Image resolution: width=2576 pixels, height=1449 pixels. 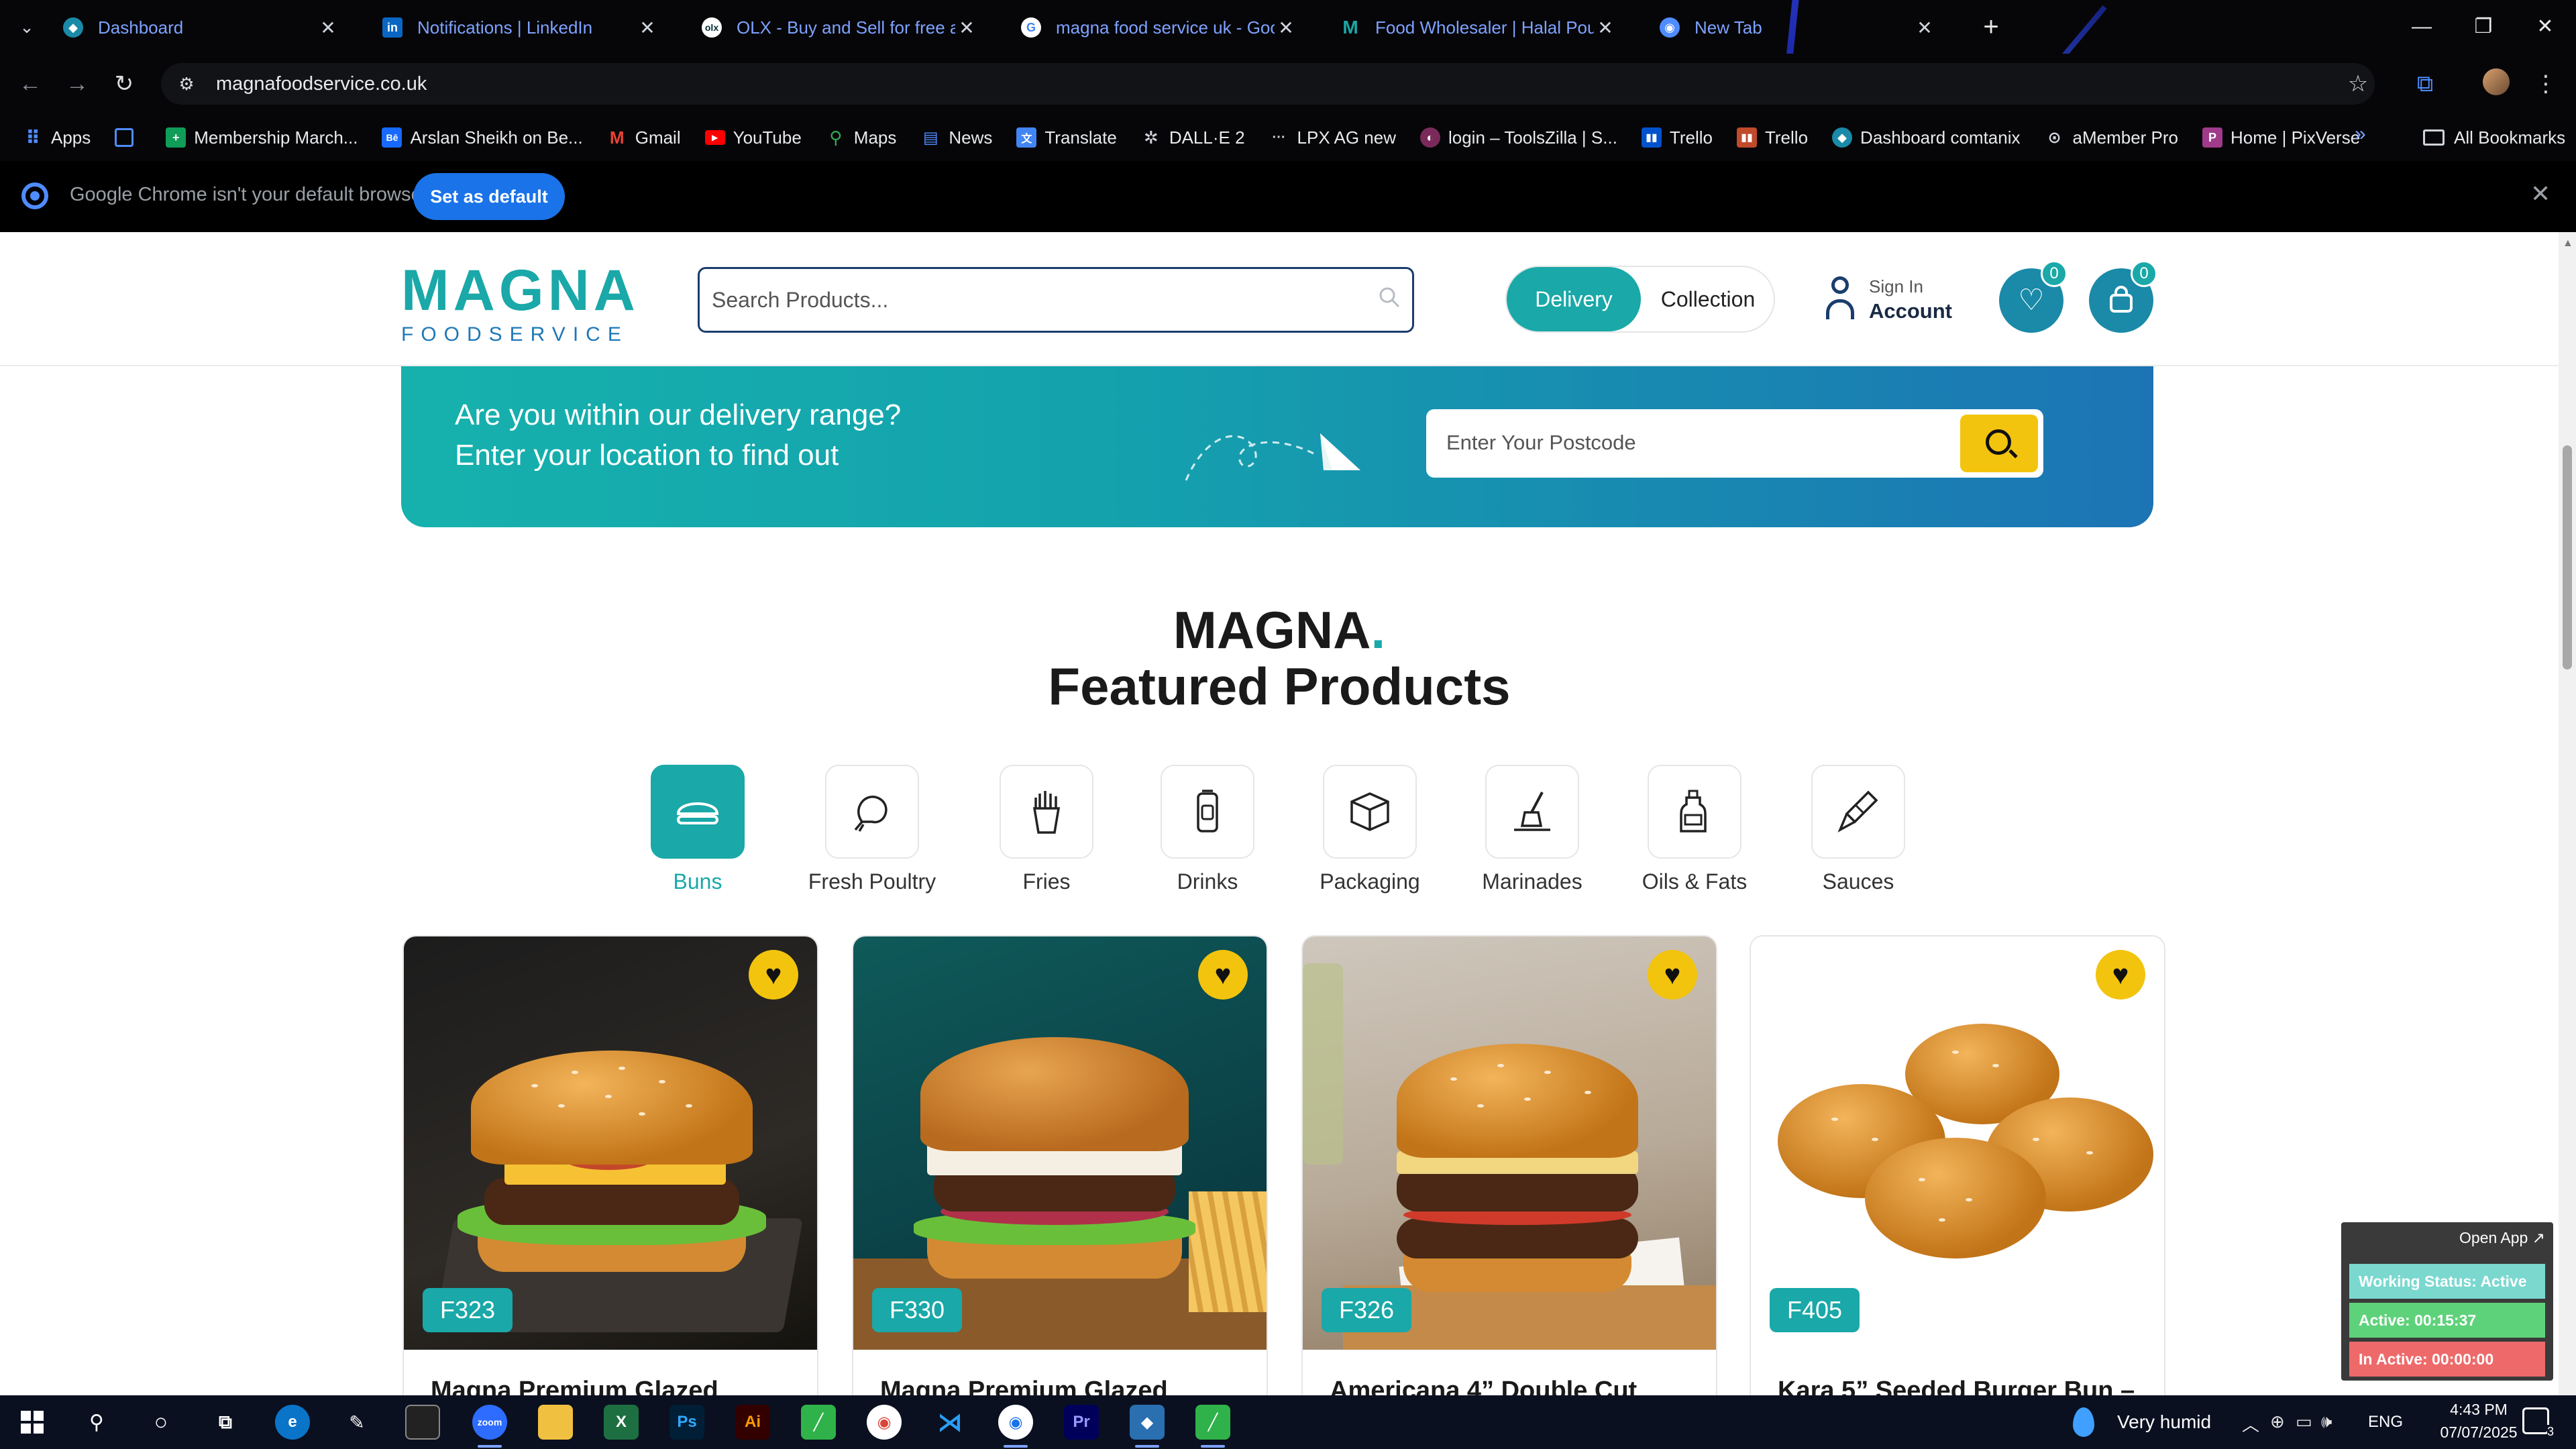 What do you see at coordinates (1060, 1165) in the screenshot?
I see `product-card: ♥ F330 Magna Premium Glazed` at bounding box center [1060, 1165].